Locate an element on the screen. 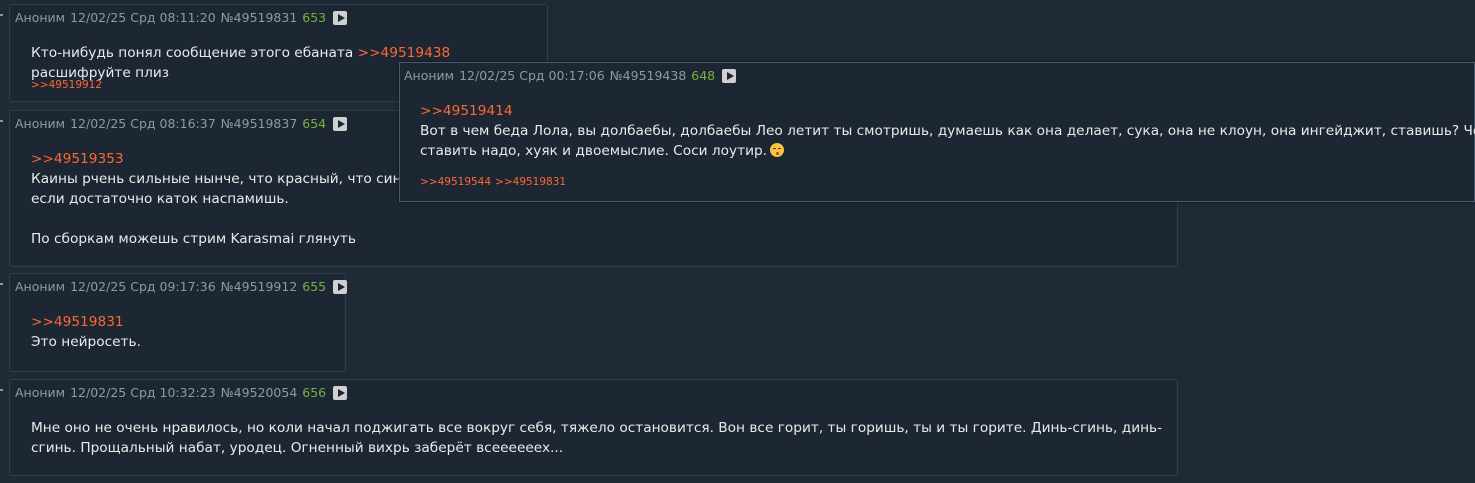 Image resolution: width=1475 pixels, height=483 pixels. post-replies: >>49519544 >>49519831 is located at coordinates (495, 182).